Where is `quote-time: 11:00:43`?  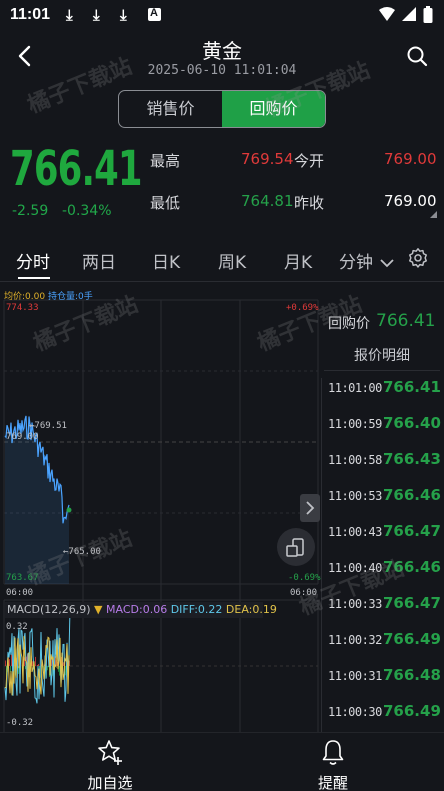 quote-time: 11:00:43 is located at coordinates (355, 532).